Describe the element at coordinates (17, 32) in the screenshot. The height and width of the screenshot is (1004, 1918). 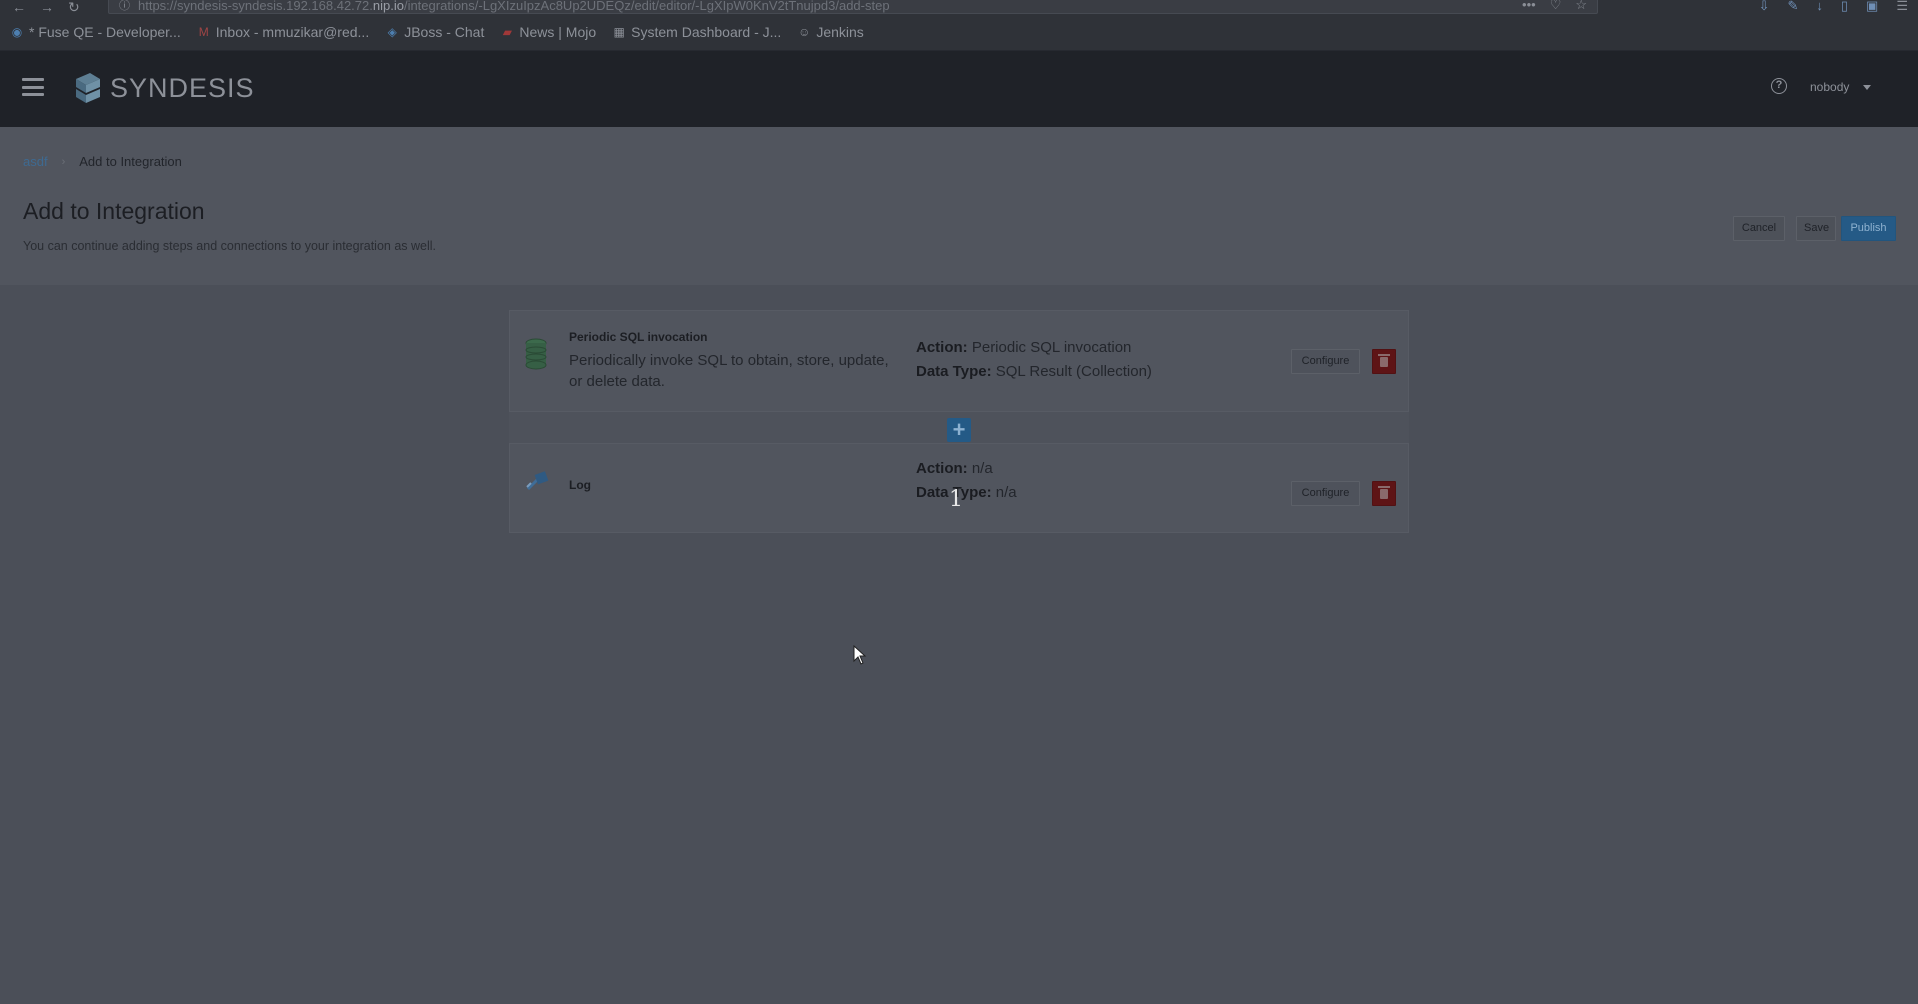
I see `fuse-icon: ◉` at that location.